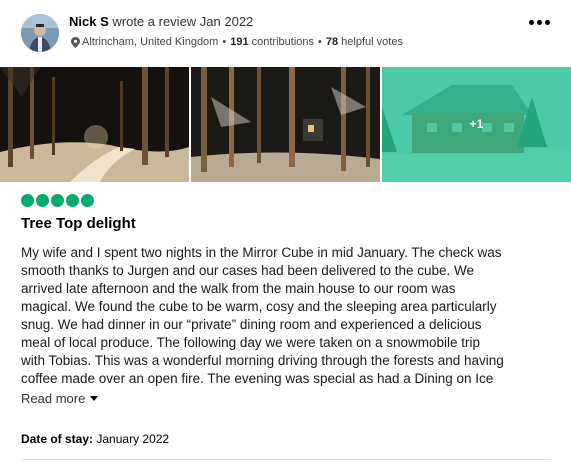  I want to click on review-photo-3: +1, so click(476, 124).